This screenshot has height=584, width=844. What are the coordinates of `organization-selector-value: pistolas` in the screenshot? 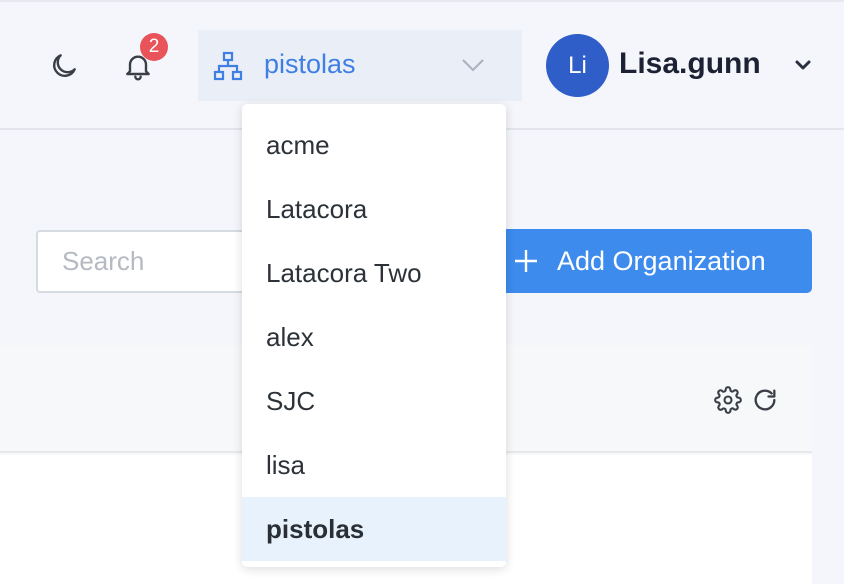 It's located at (310, 64).